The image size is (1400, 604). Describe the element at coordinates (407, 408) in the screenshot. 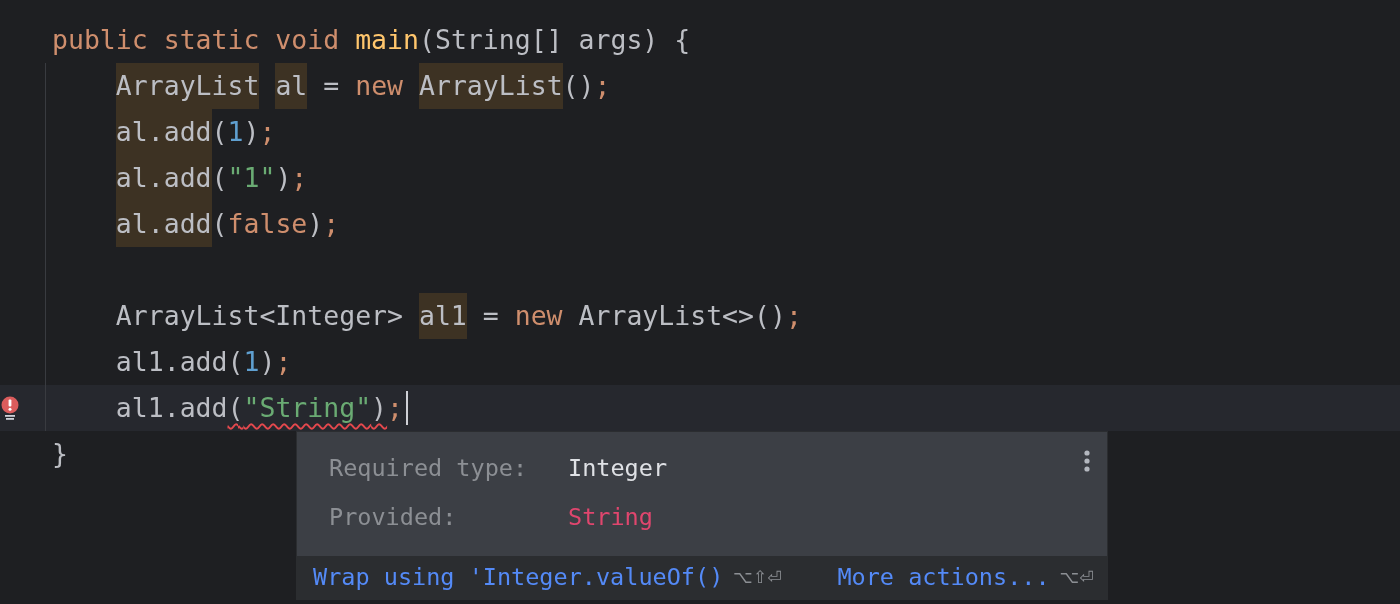

I see `text-caret` at that location.